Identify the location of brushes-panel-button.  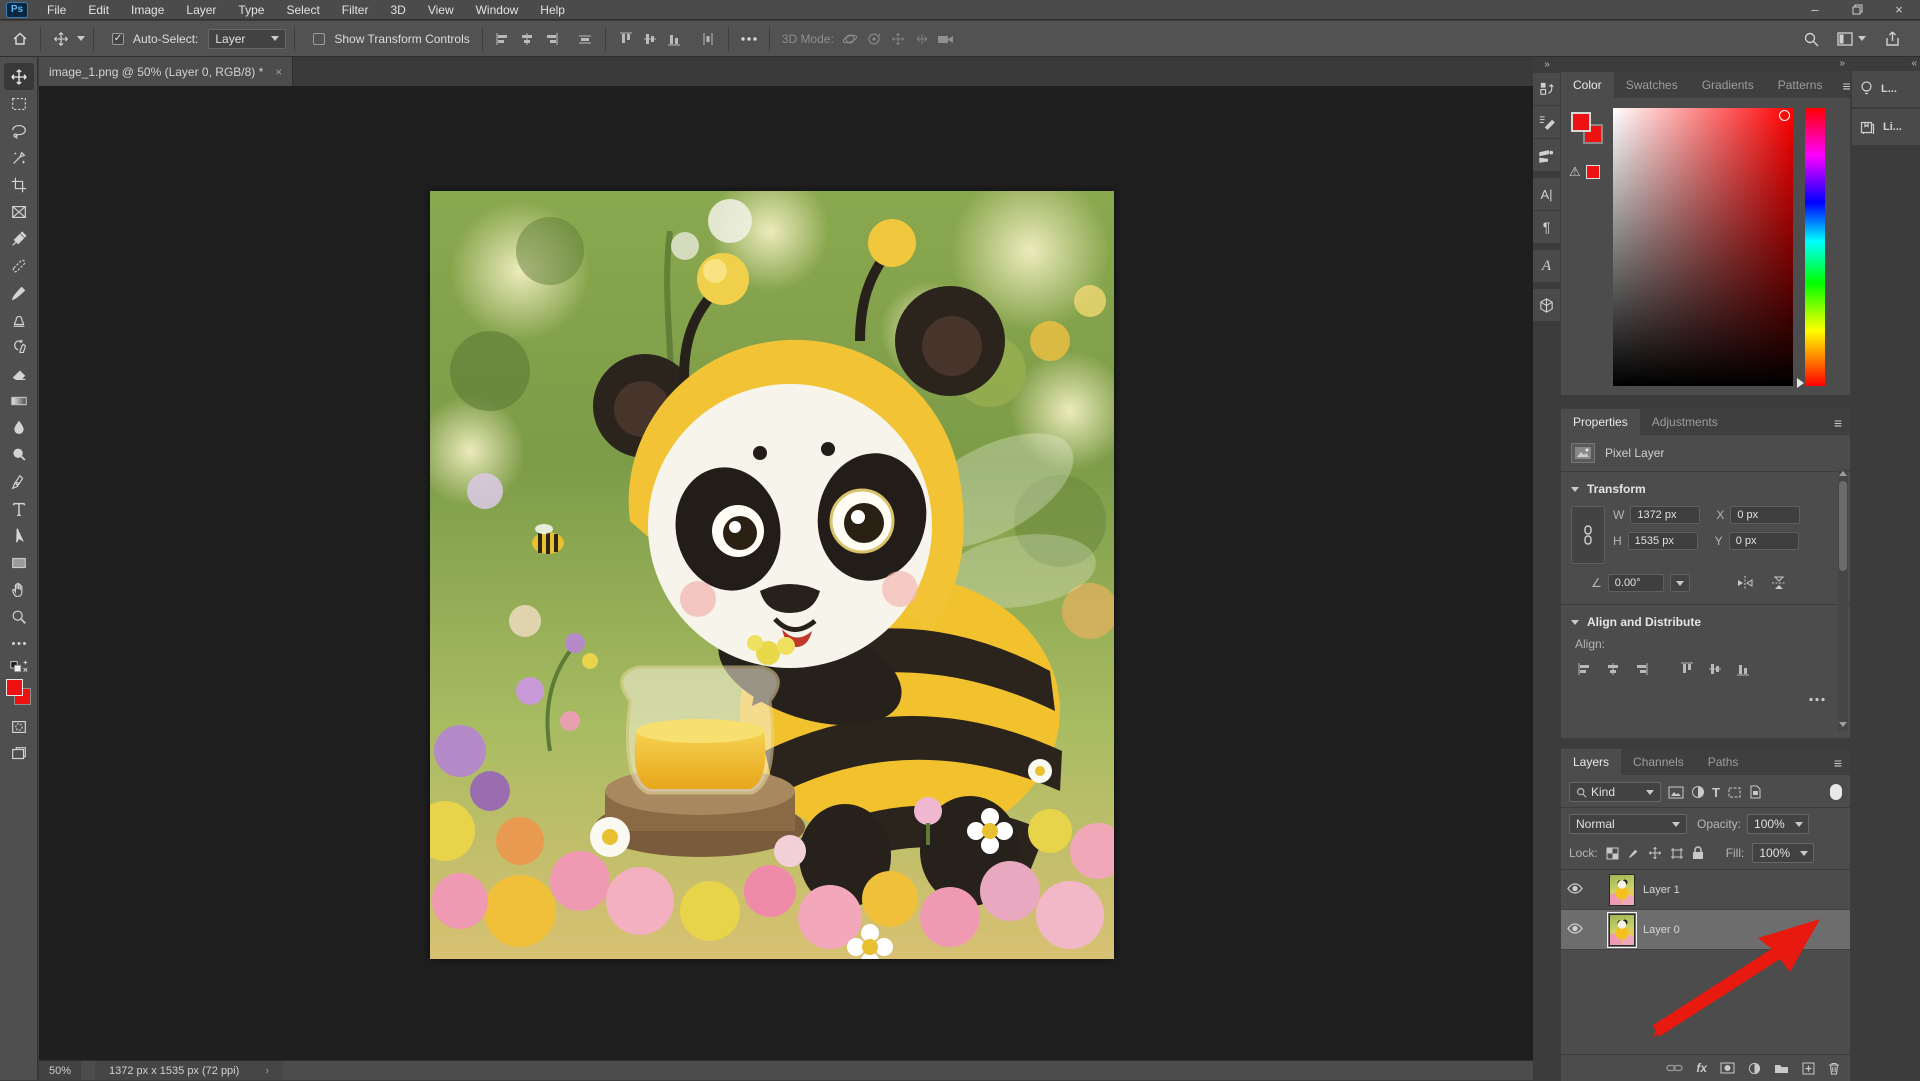
(1546, 155).